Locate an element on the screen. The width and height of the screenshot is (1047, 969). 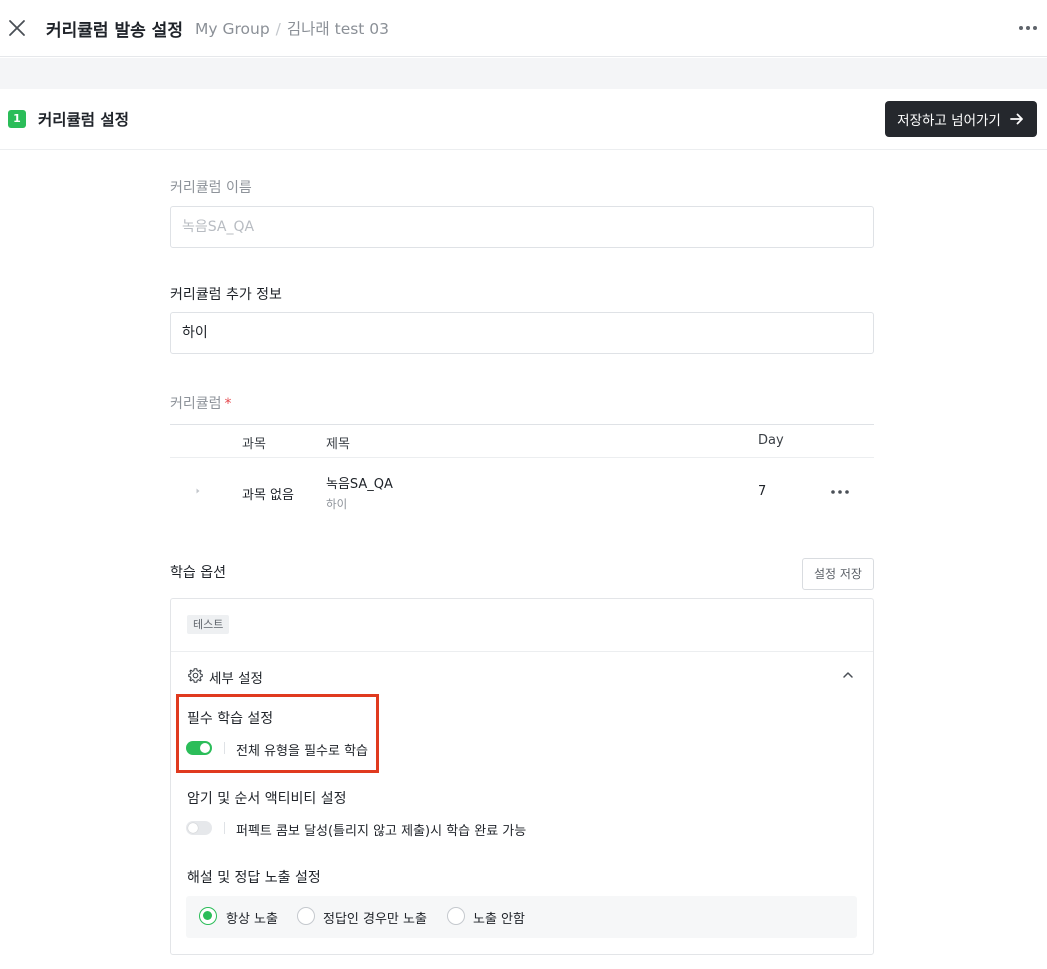
gear-icon is located at coordinates (195, 675).